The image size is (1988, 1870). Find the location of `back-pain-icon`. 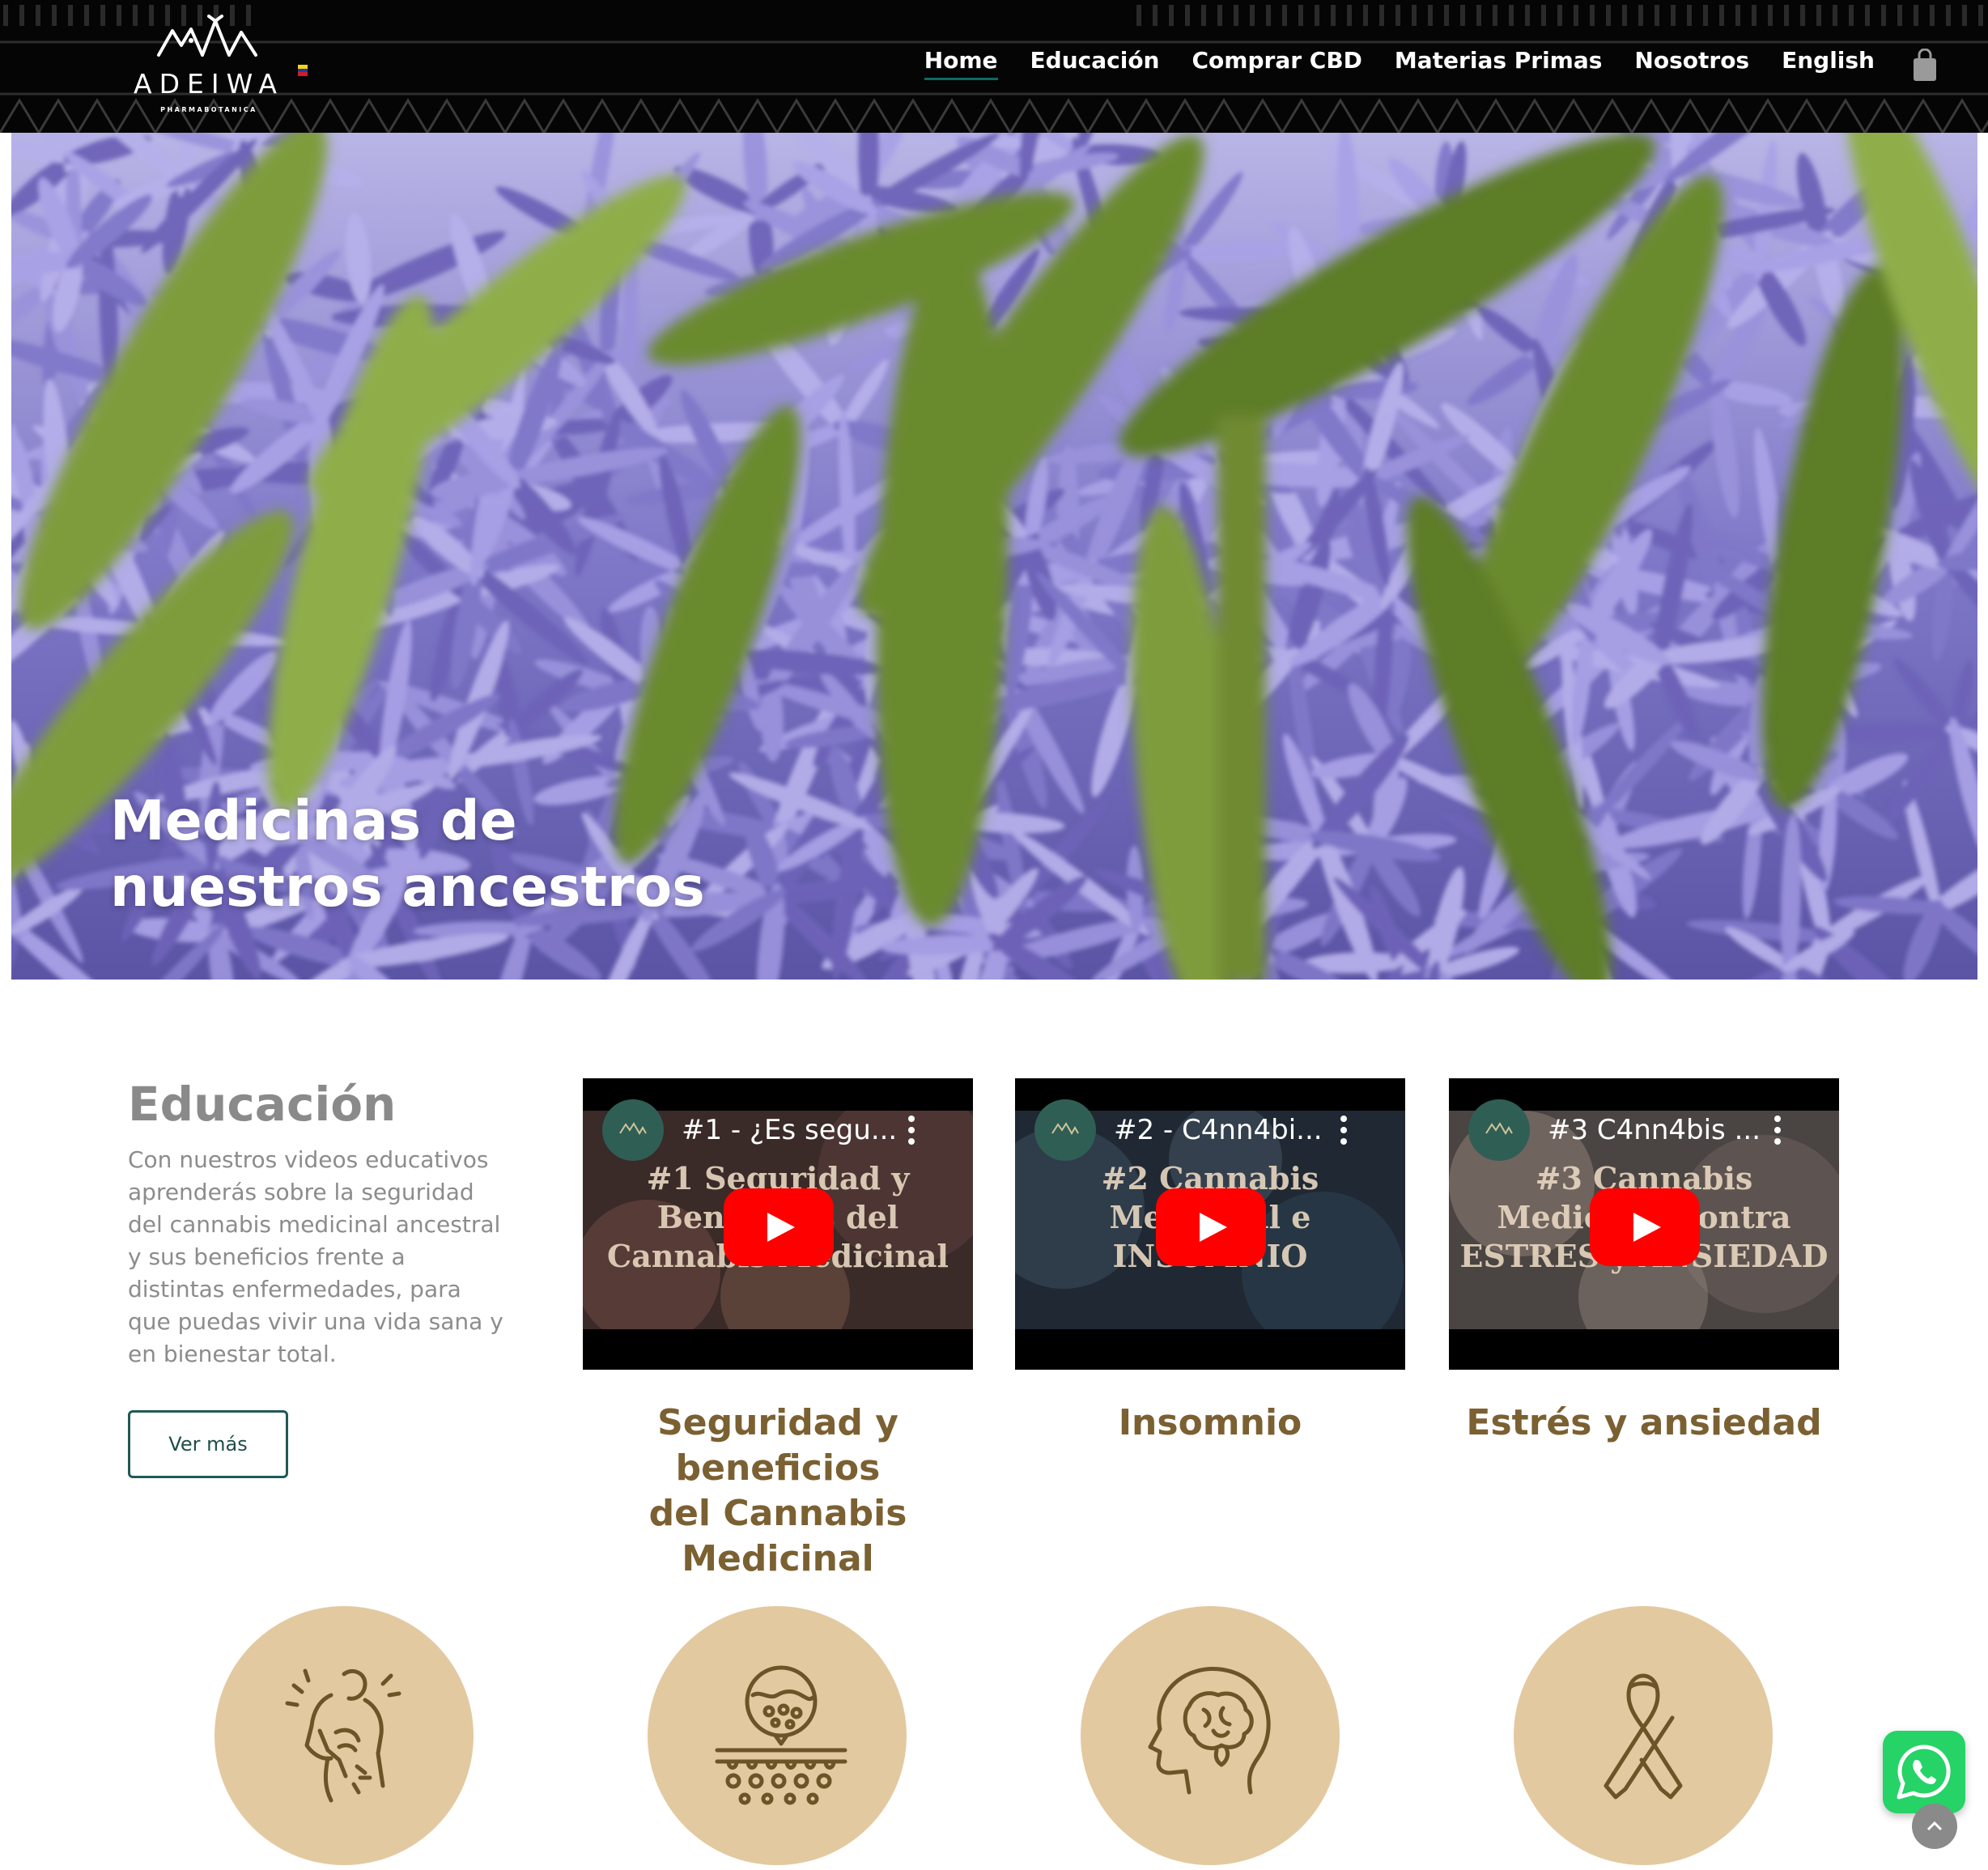

back-pain-icon is located at coordinates (343, 1736).